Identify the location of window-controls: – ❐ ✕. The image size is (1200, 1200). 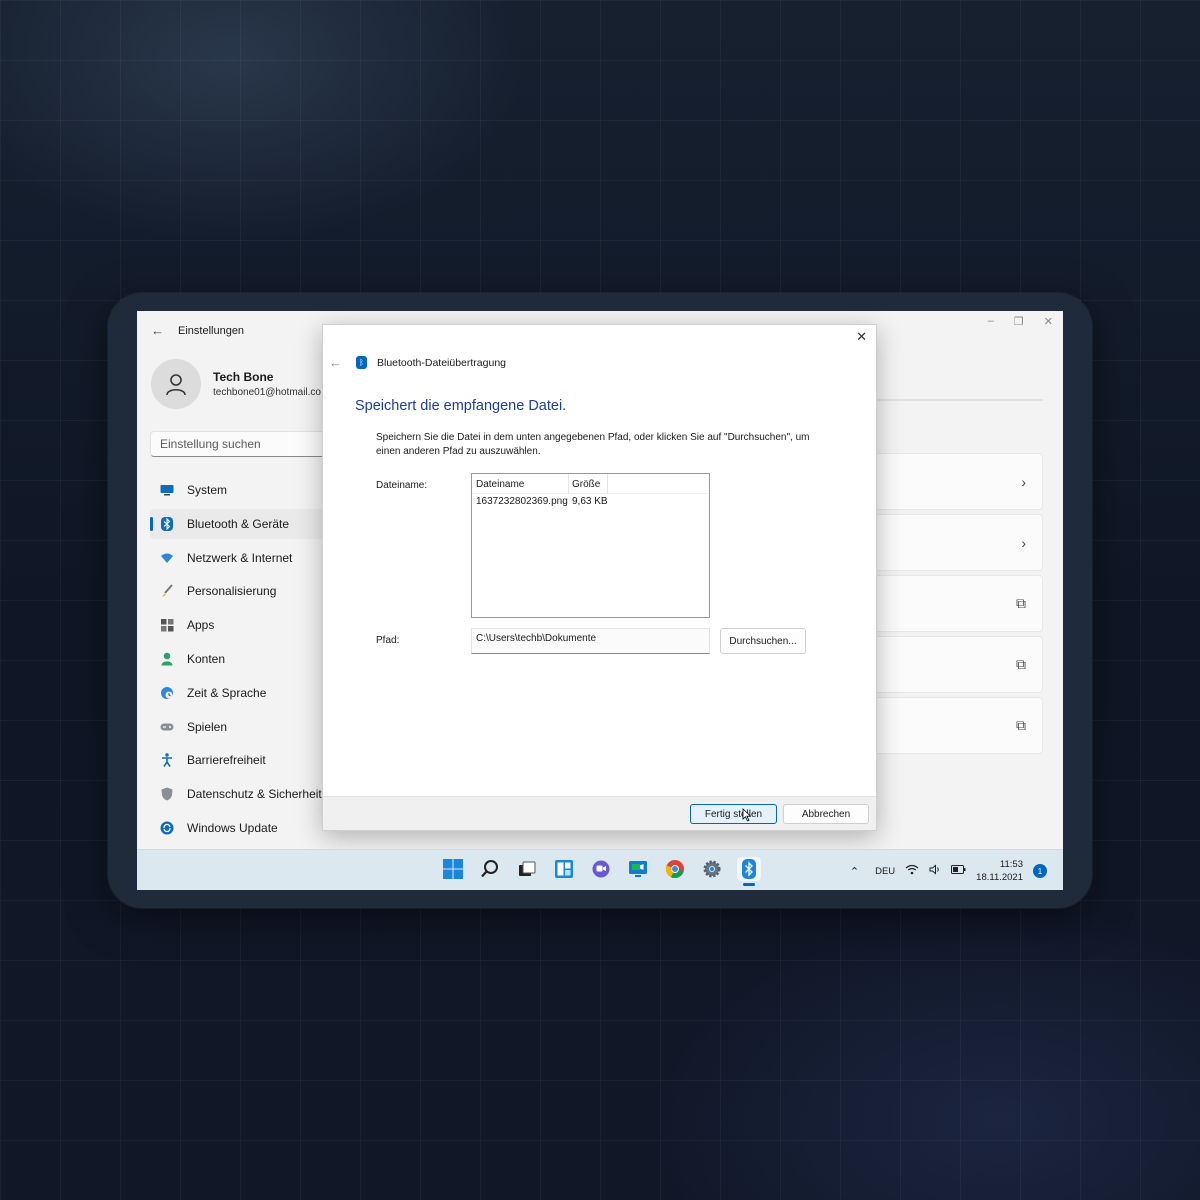
(1020, 321).